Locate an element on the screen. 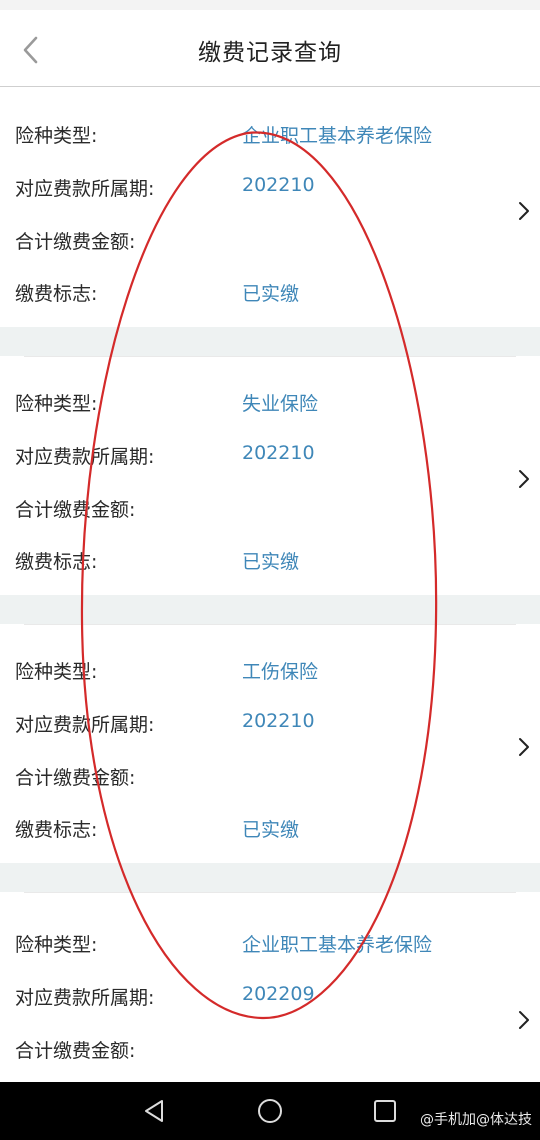 The height and width of the screenshot is (1140, 540). header-bar: 缴费记录查询 is located at coordinates (270, 48).